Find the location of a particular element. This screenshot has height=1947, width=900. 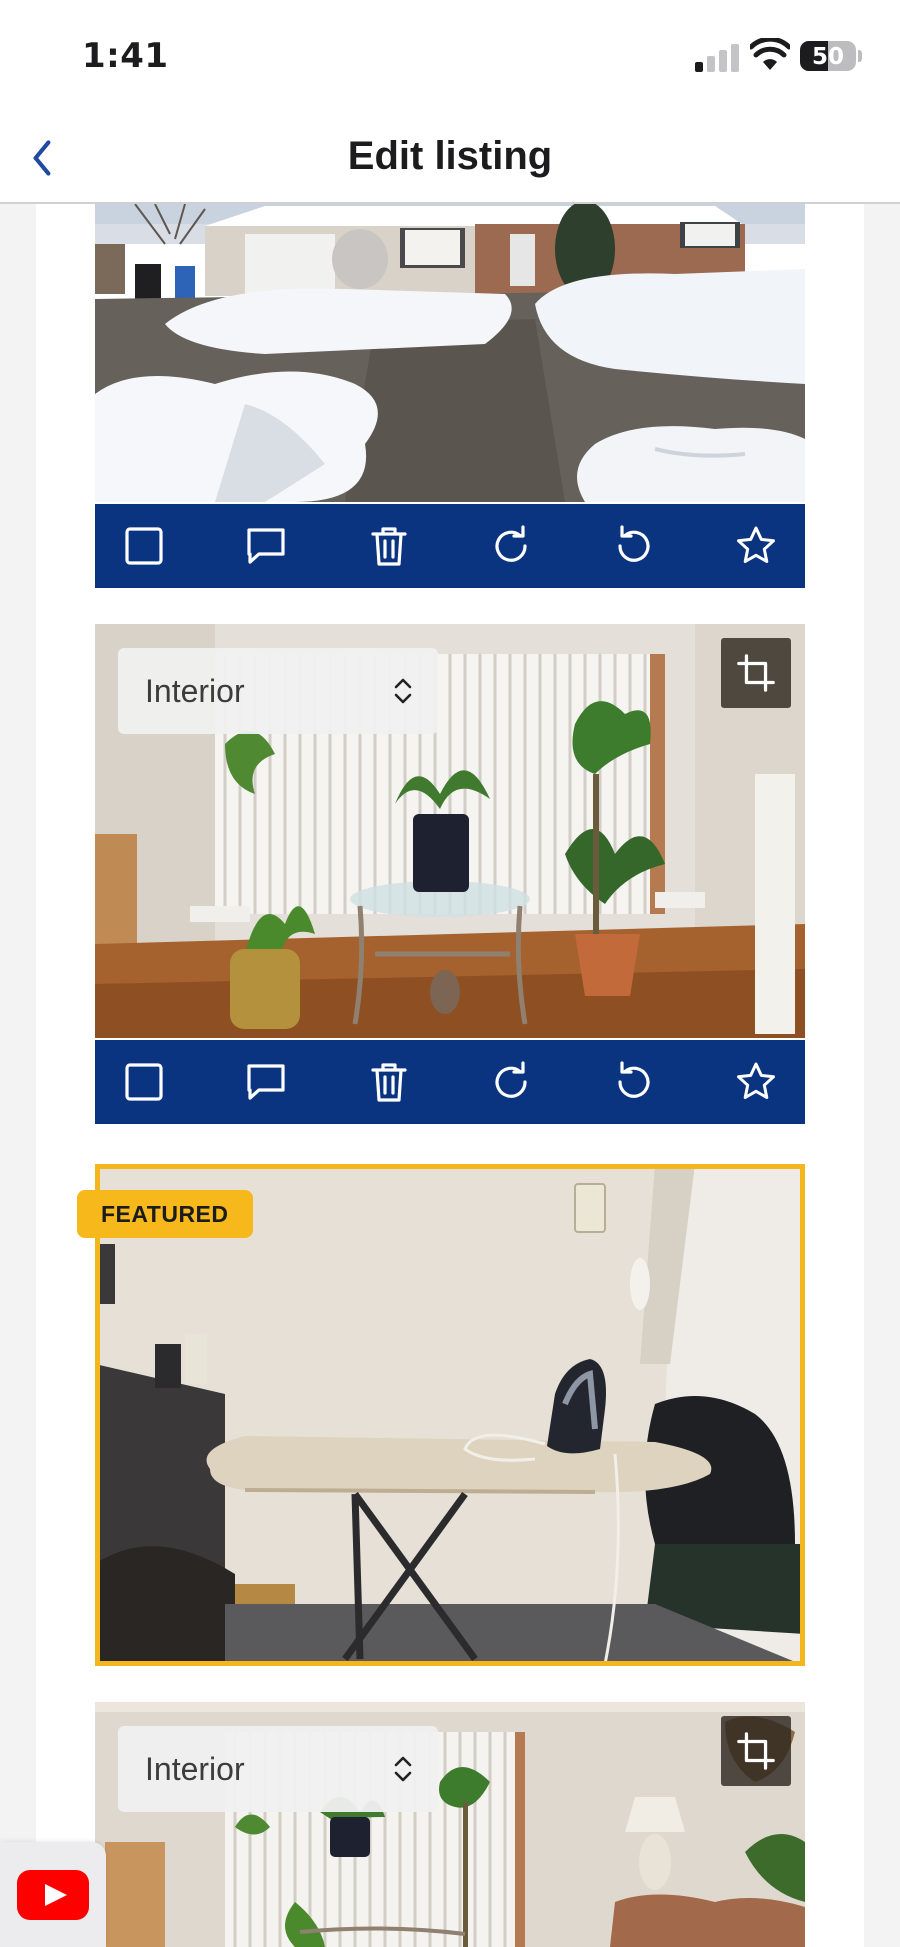

youtube-icon is located at coordinates (53, 1894).